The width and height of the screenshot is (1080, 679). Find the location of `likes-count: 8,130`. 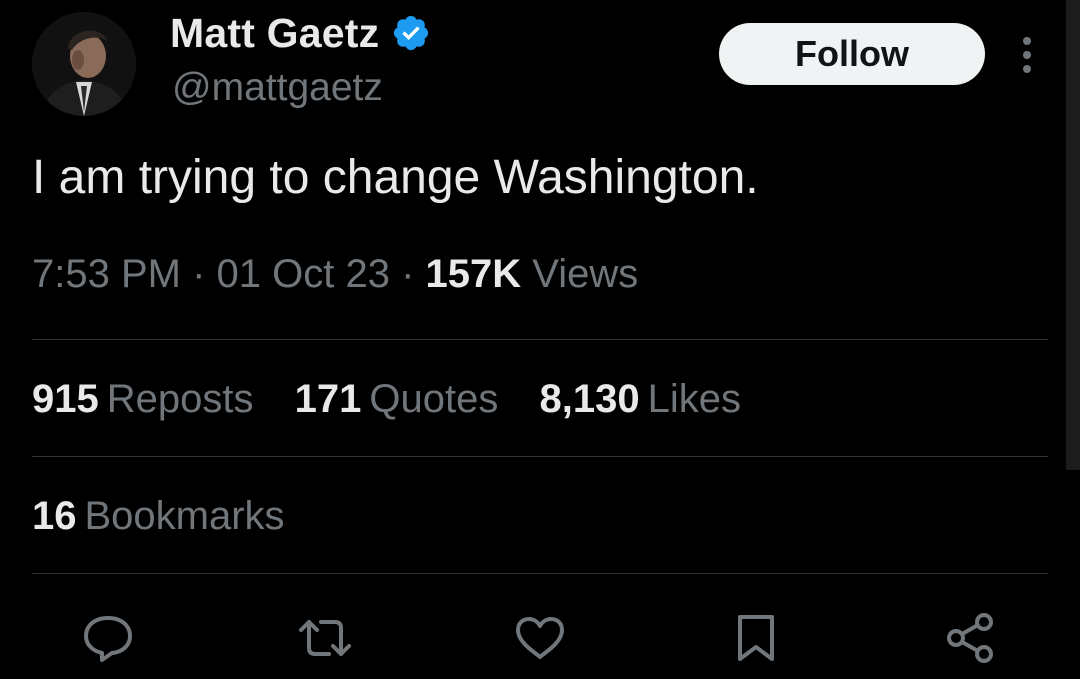

likes-count: 8,130 is located at coordinates (589, 399).